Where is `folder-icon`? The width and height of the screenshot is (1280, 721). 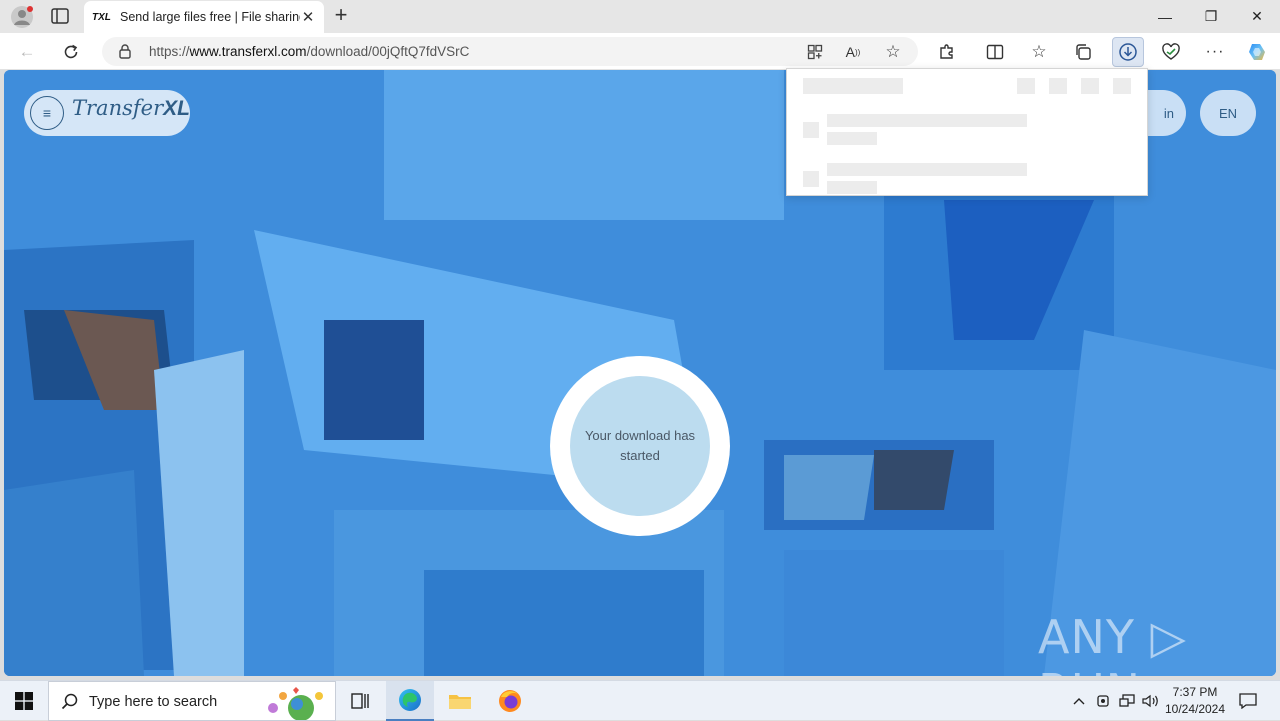
folder-icon is located at coordinates (460, 702).